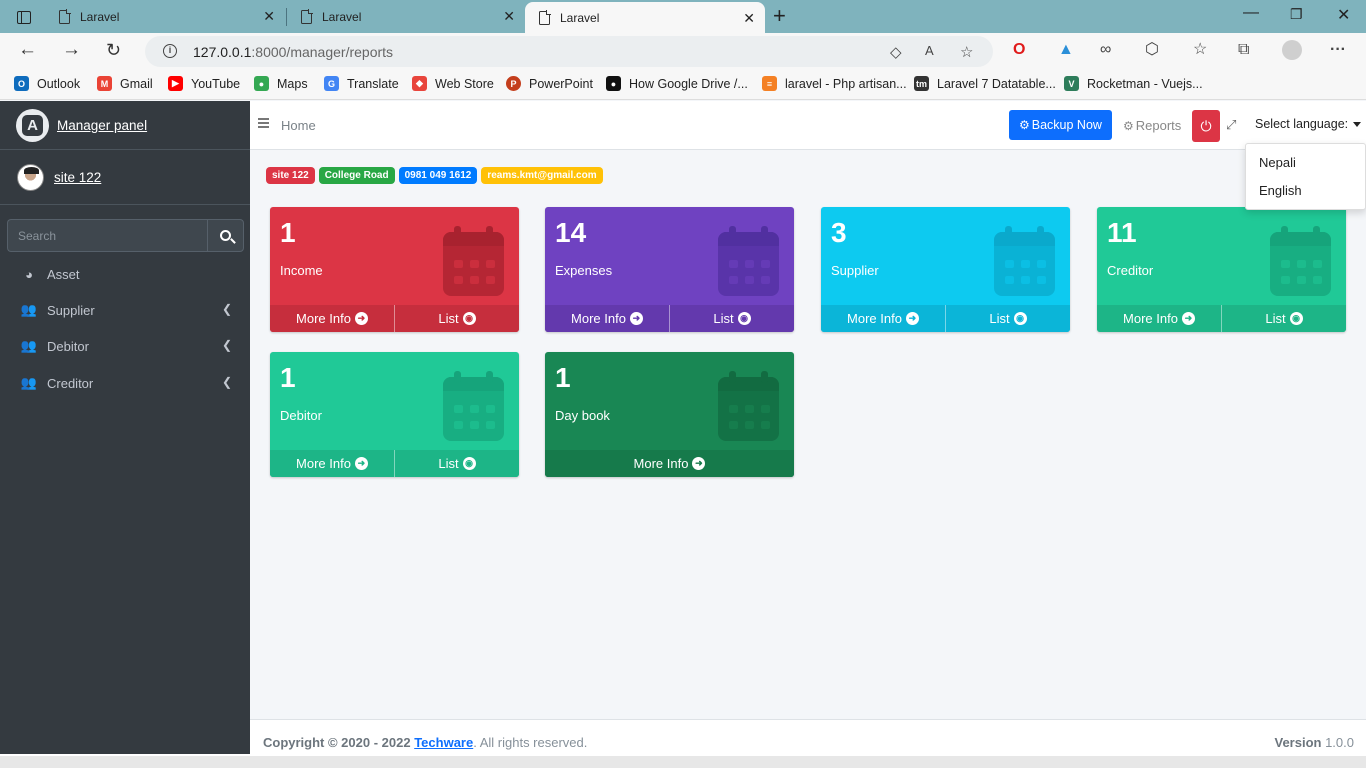 The image size is (1366, 768). What do you see at coordinates (1251, 13) in the screenshot?
I see `minimize-icon: —` at bounding box center [1251, 13].